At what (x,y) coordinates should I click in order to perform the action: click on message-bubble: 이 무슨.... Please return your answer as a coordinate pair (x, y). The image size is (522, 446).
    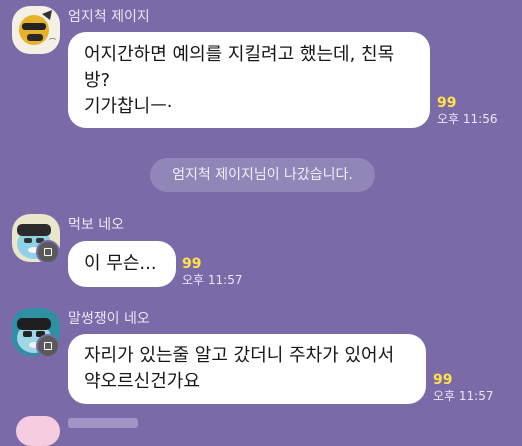
    Looking at the image, I should click on (122, 264).